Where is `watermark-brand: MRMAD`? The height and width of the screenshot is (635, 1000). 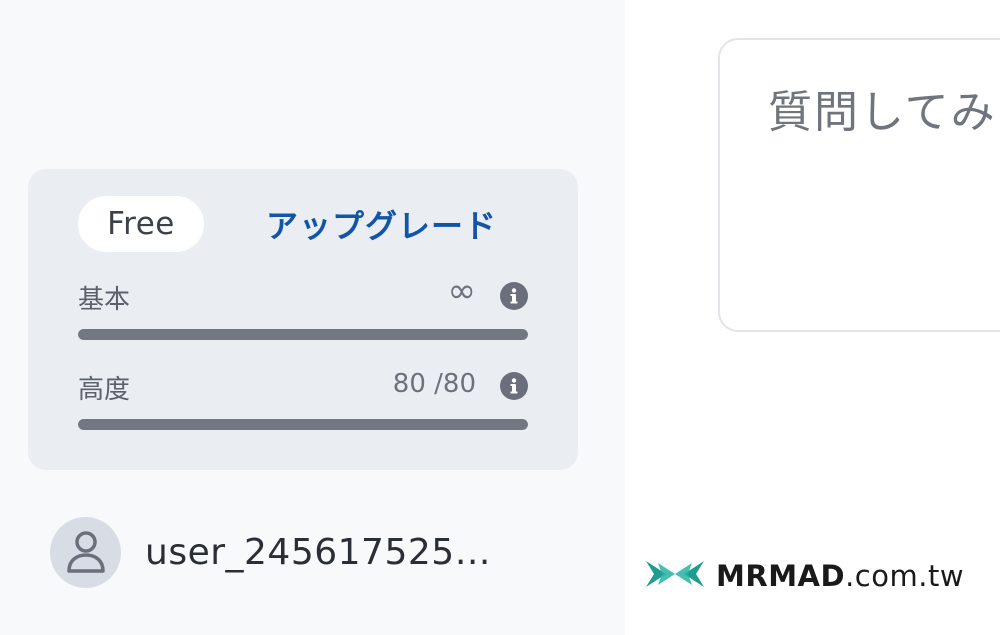
watermark-brand: MRMAD is located at coordinates (781, 576).